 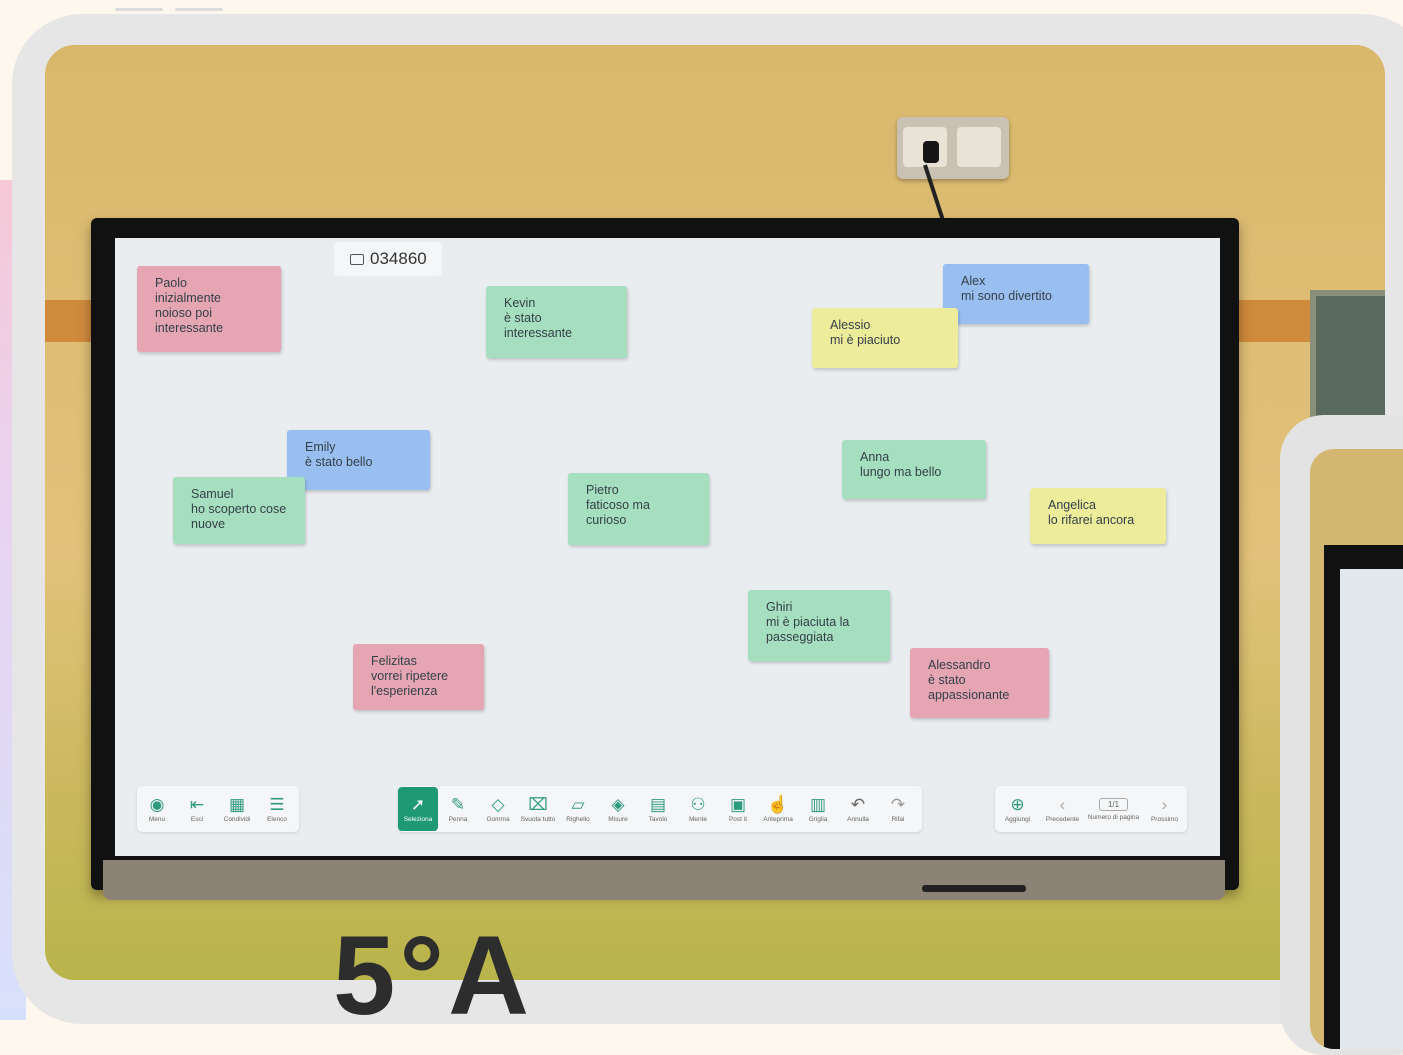 What do you see at coordinates (898, 804) in the screenshot?
I see `redo-icon: ↷` at bounding box center [898, 804].